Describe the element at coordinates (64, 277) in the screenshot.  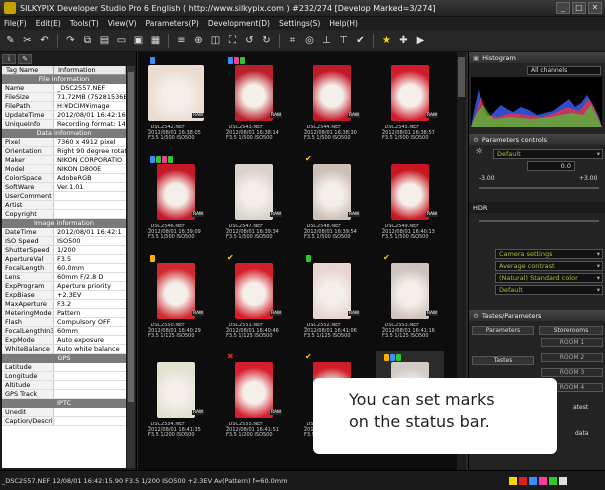
I see `table-row: Lens 60mm F/2.8 D` at that location.